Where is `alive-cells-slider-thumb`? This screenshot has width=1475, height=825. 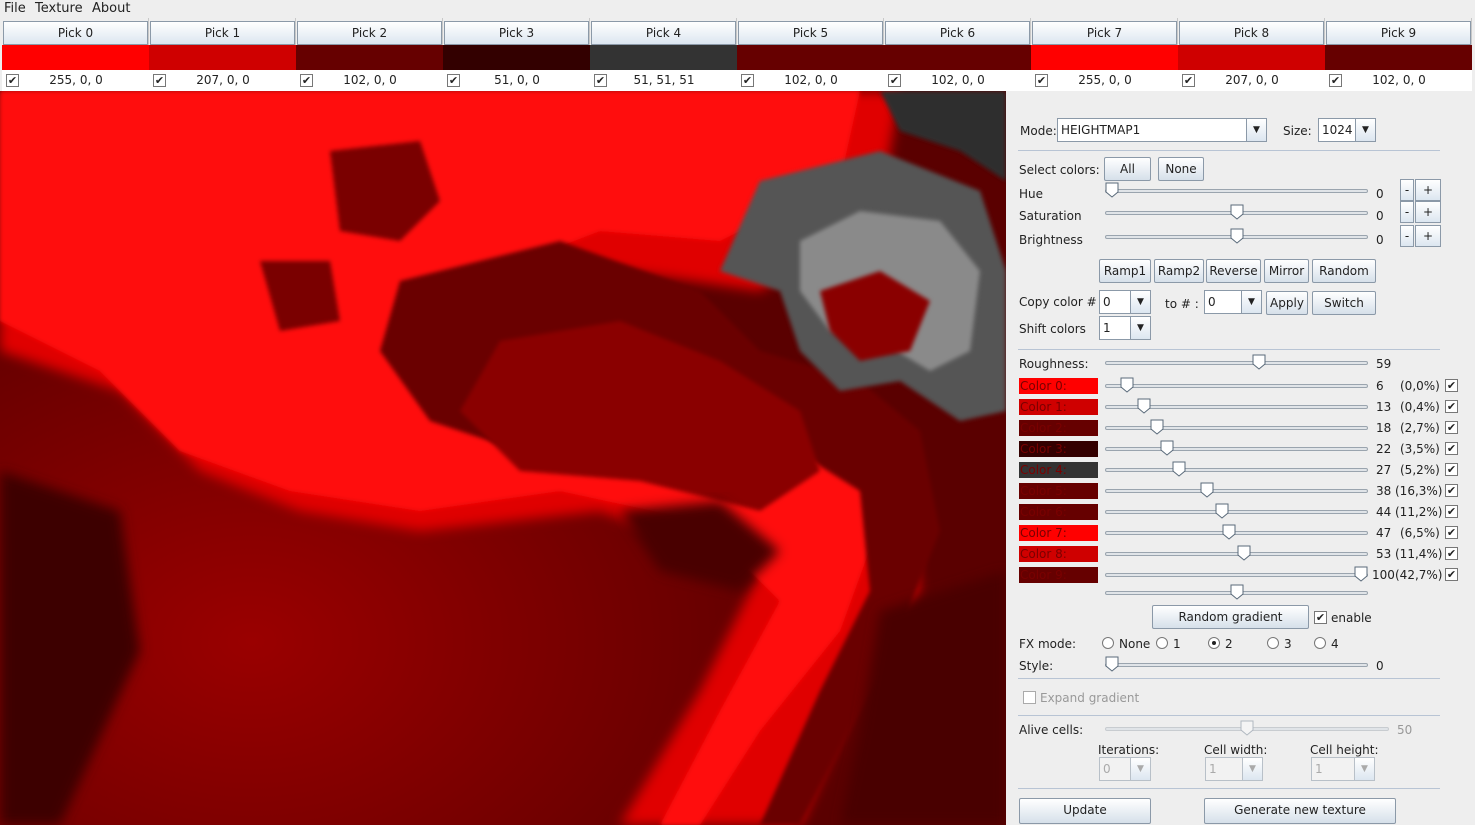
alive-cells-slider-thumb is located at coordinates (1247, 728).